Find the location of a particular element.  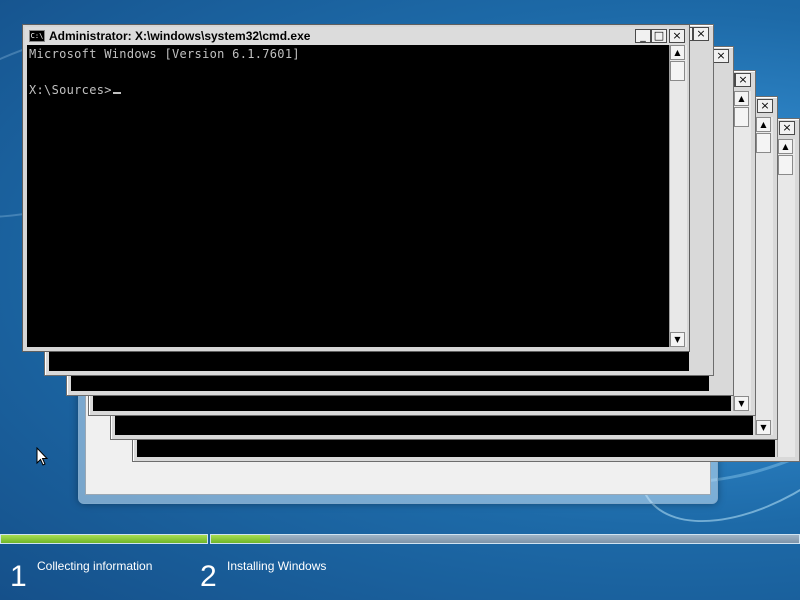

progress-segment-collecting is located at coordinates (104, 539).